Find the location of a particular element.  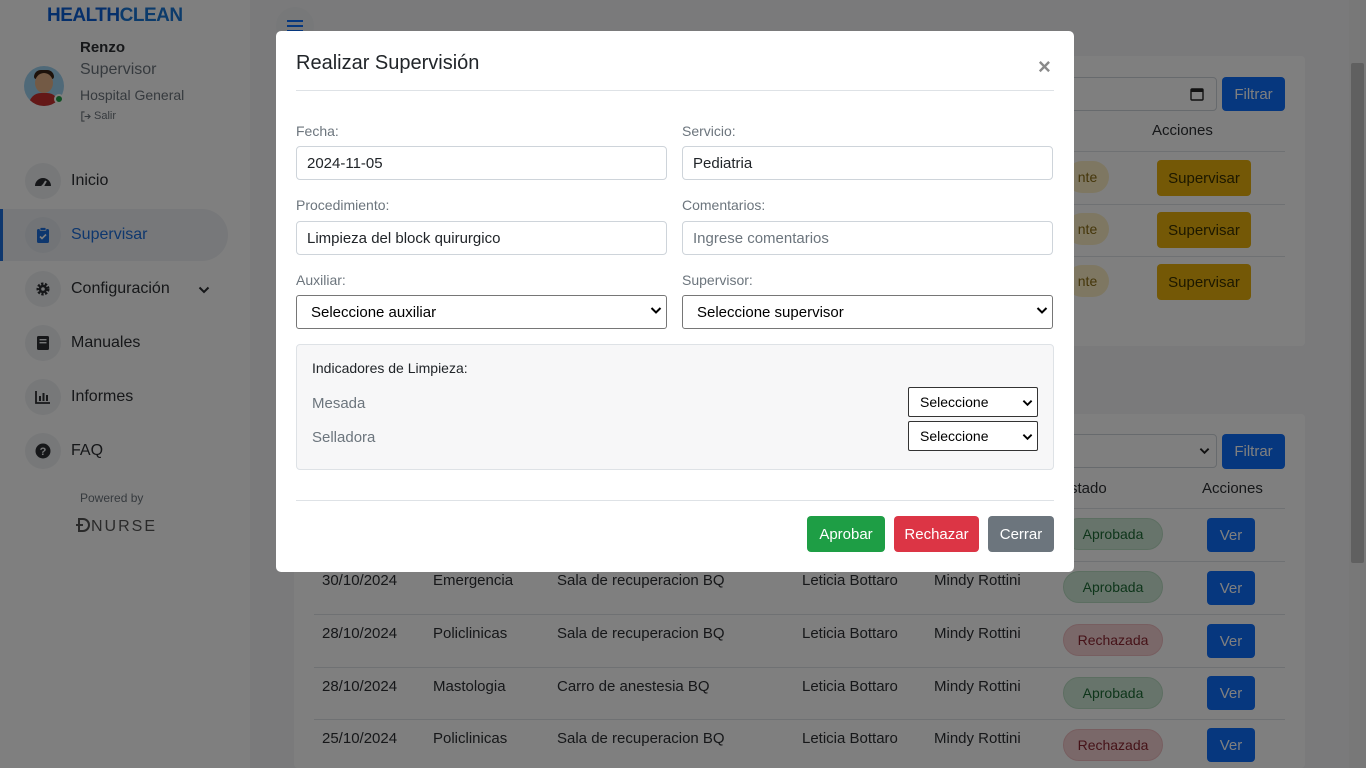

fecha-field: 2024-11-05 is located at coordinates (481, 163).